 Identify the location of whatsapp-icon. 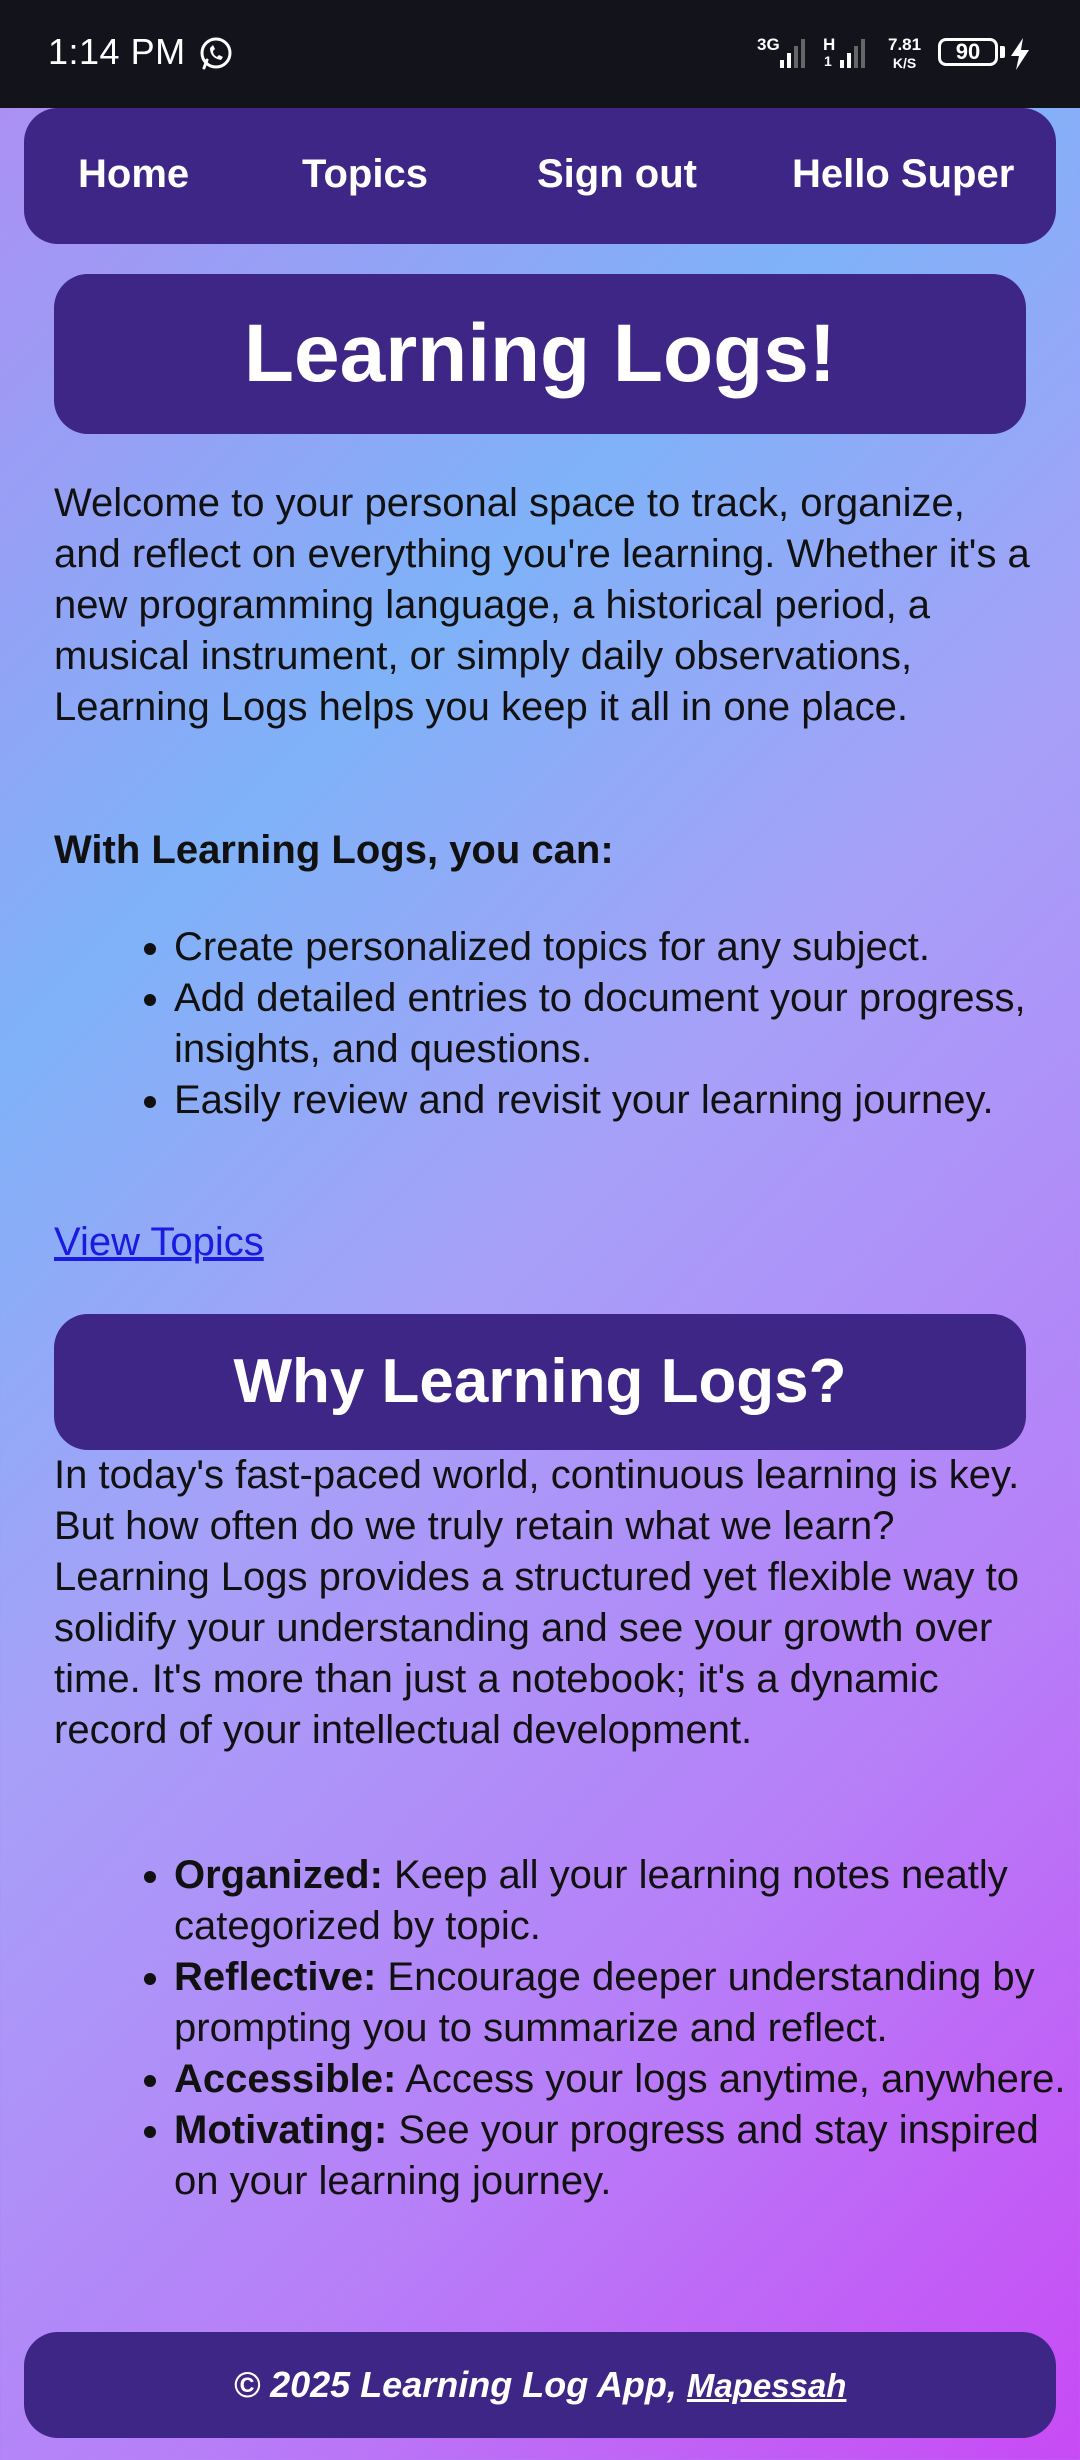
(216, 53).